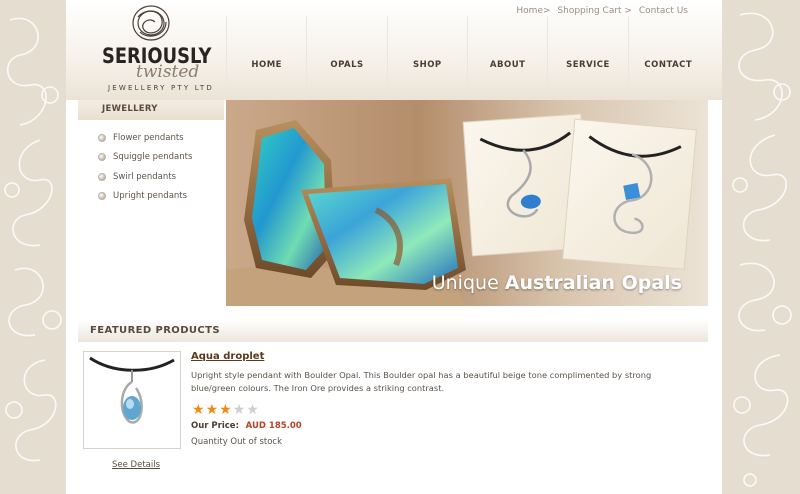  I want to click on nav-item-home: HOME, so click(266, 57).